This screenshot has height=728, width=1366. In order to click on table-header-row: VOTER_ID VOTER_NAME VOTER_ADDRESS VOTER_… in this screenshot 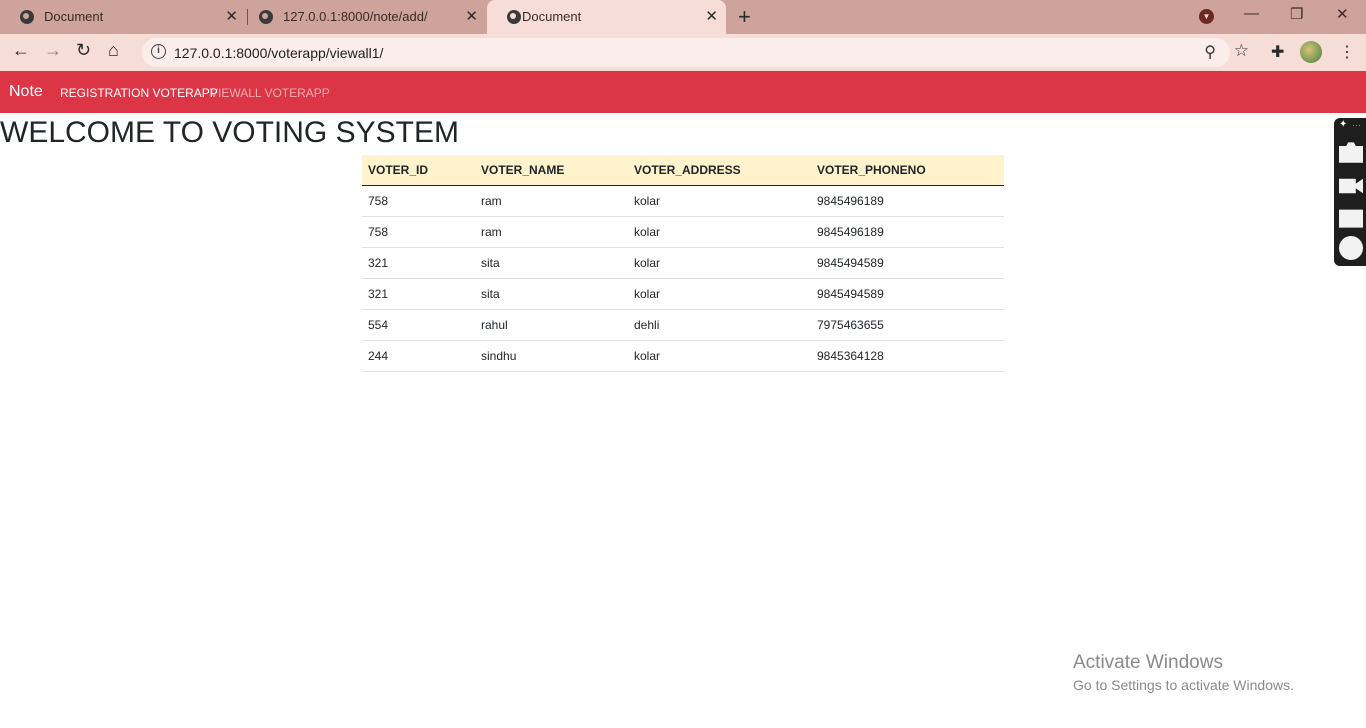, I will do `click(683, 170)`.